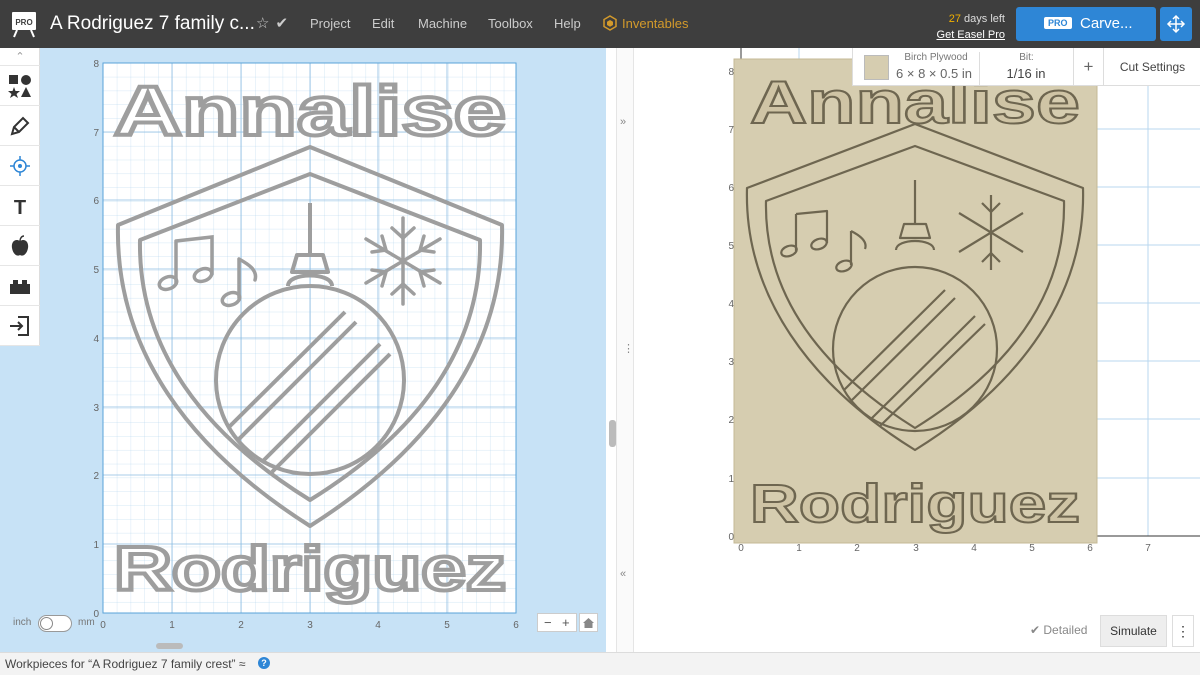  Describe the element at coordinates (96, 64) in the screenshot. I see `y-tick: 8` at that location.